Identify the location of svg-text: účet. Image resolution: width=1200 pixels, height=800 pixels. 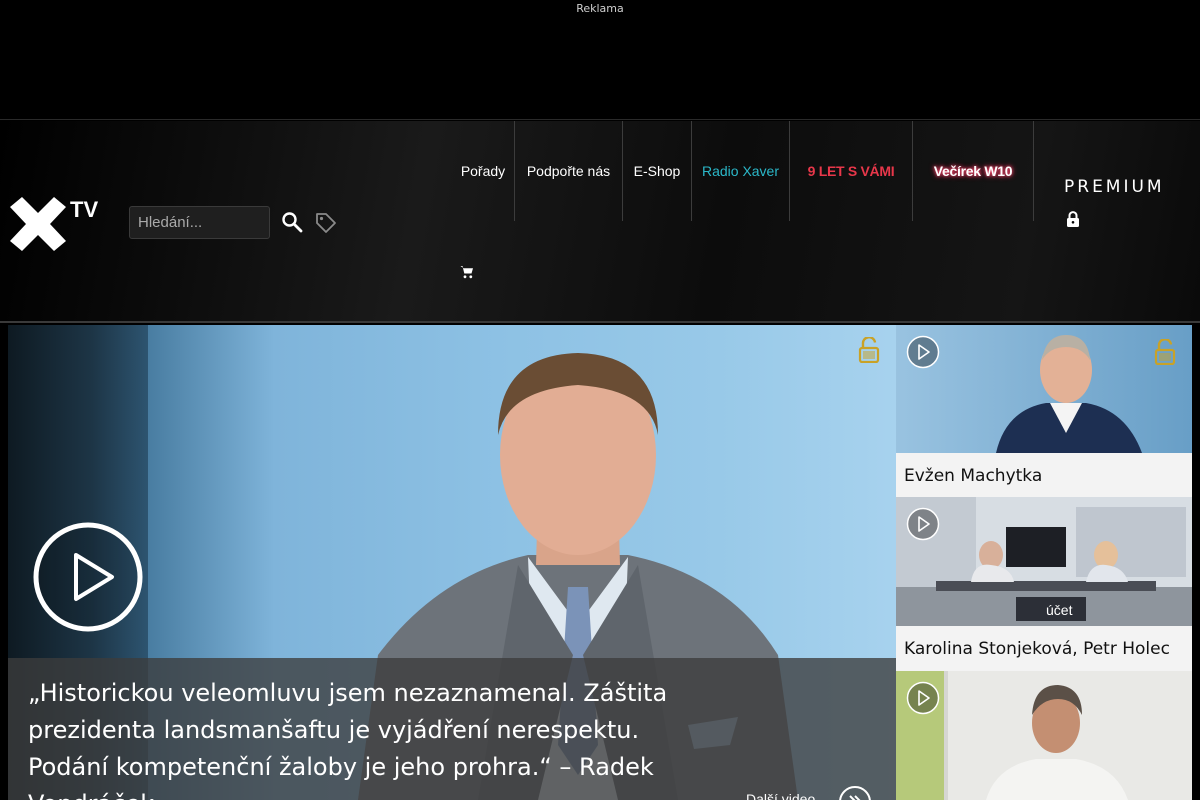
(1059, 610).